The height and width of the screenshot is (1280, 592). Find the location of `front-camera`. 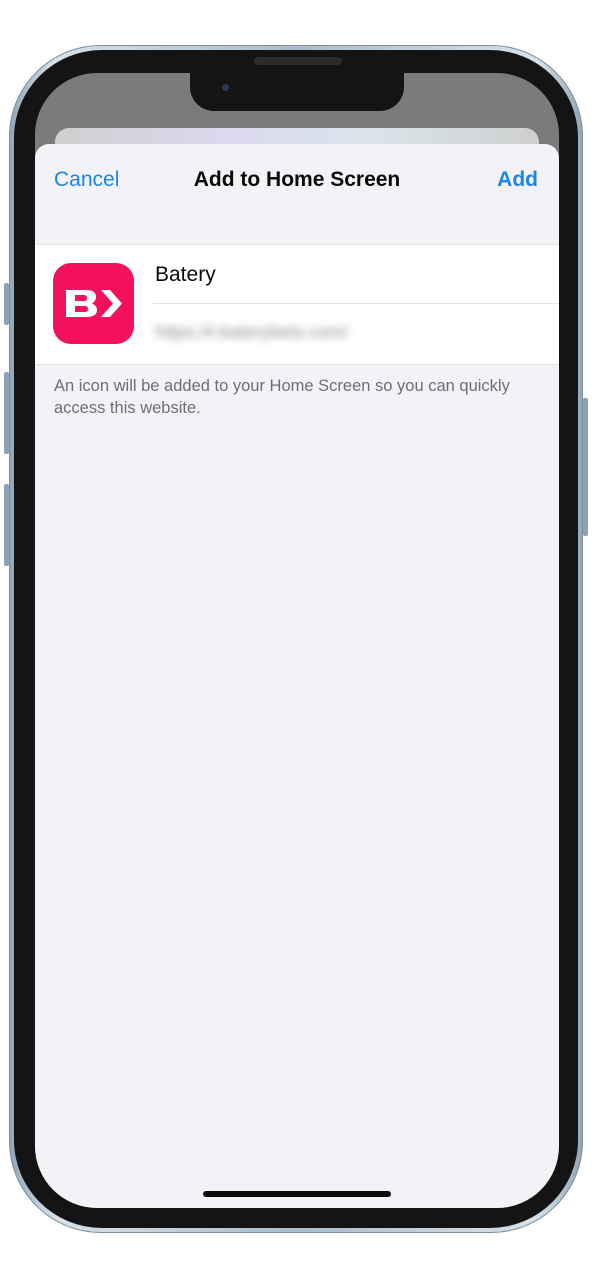

front-camera is located at coordinates (225, 87).